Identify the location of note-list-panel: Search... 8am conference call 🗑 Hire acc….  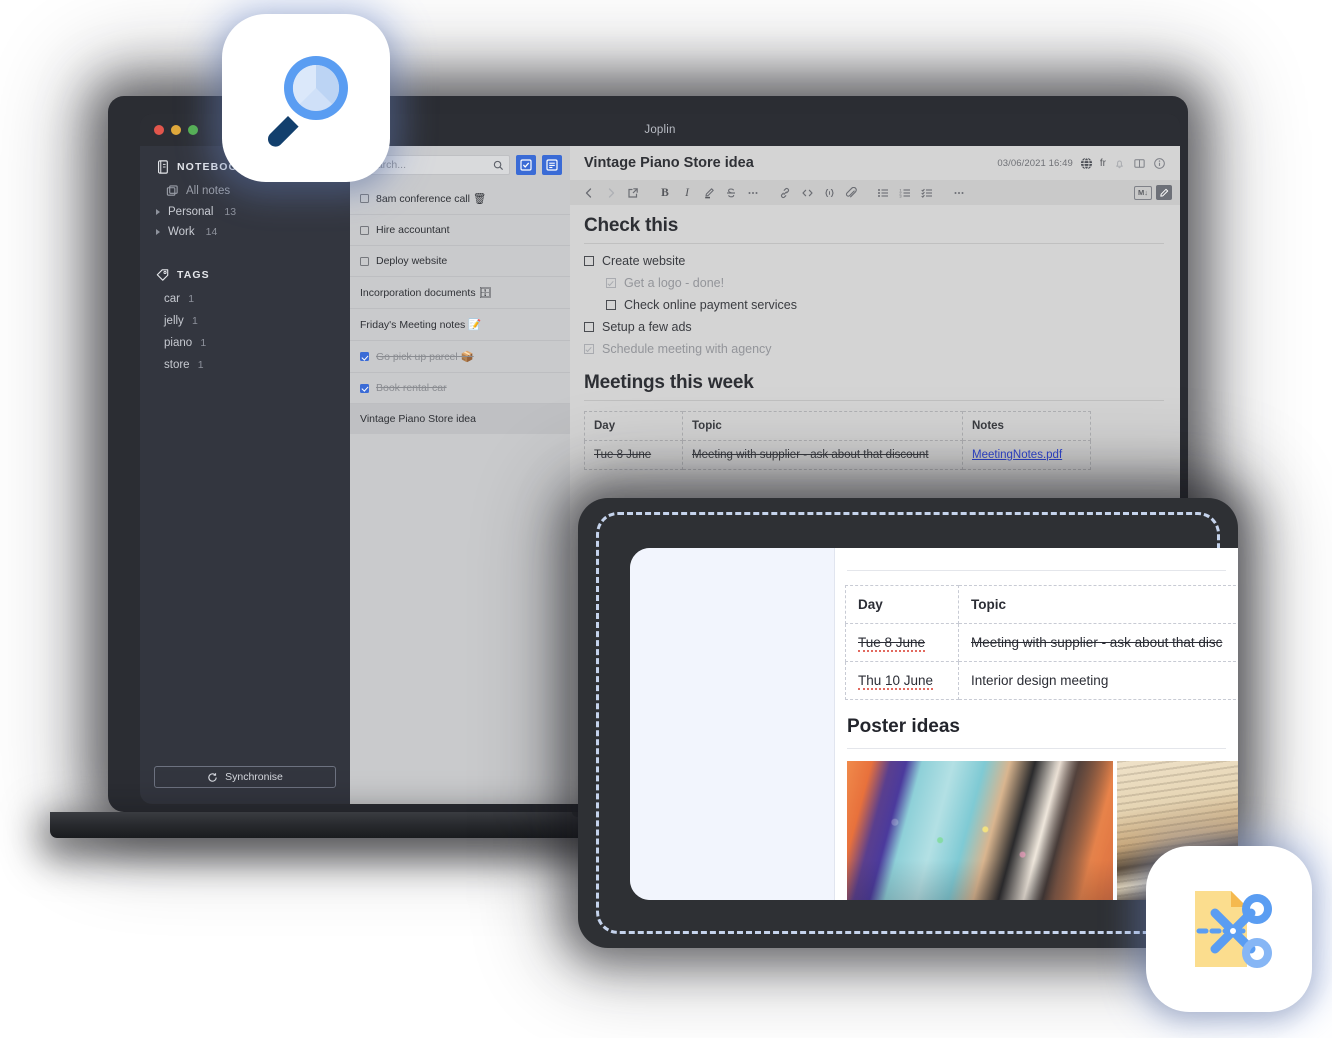
(460, 475).